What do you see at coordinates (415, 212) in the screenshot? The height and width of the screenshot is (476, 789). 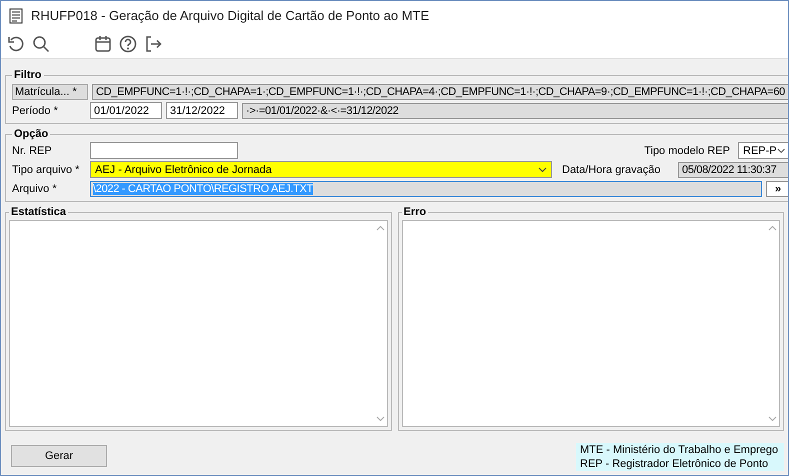 I see `panel-title: Erro` at bounding box center [415, 212].